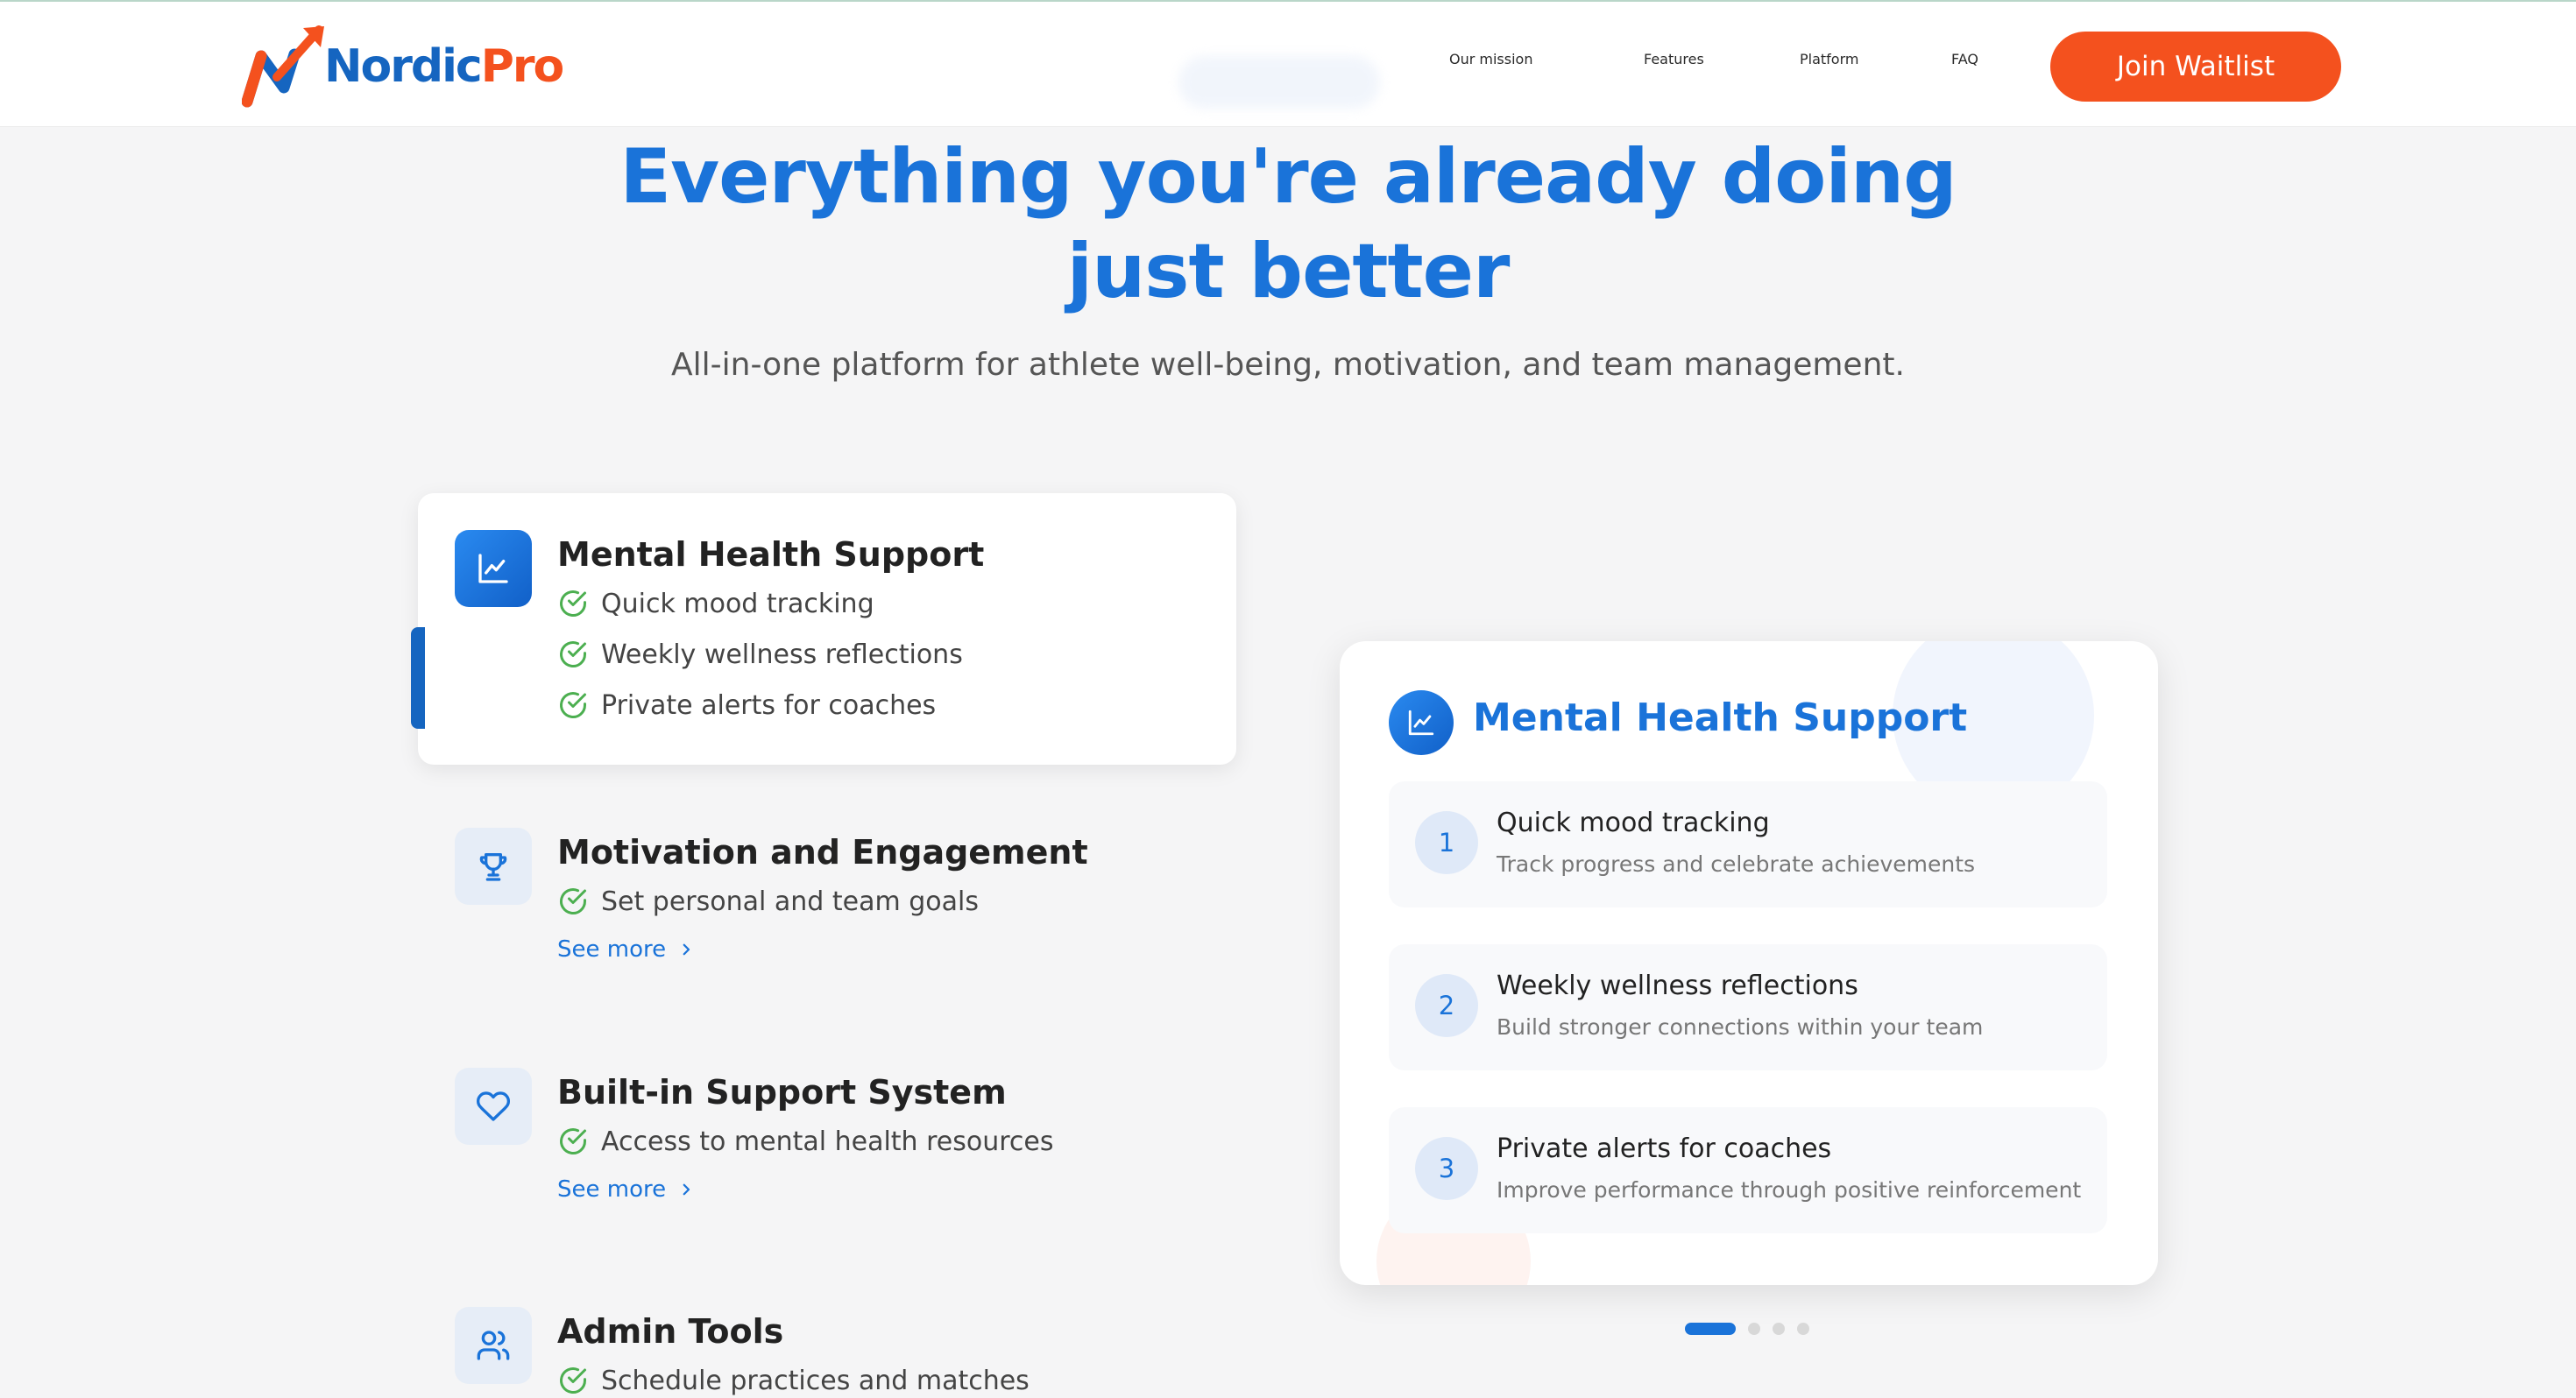 The height and width of the screenshot is (1398, 2576). I want to click on nav-link-features: Features, so click(1674, 59).